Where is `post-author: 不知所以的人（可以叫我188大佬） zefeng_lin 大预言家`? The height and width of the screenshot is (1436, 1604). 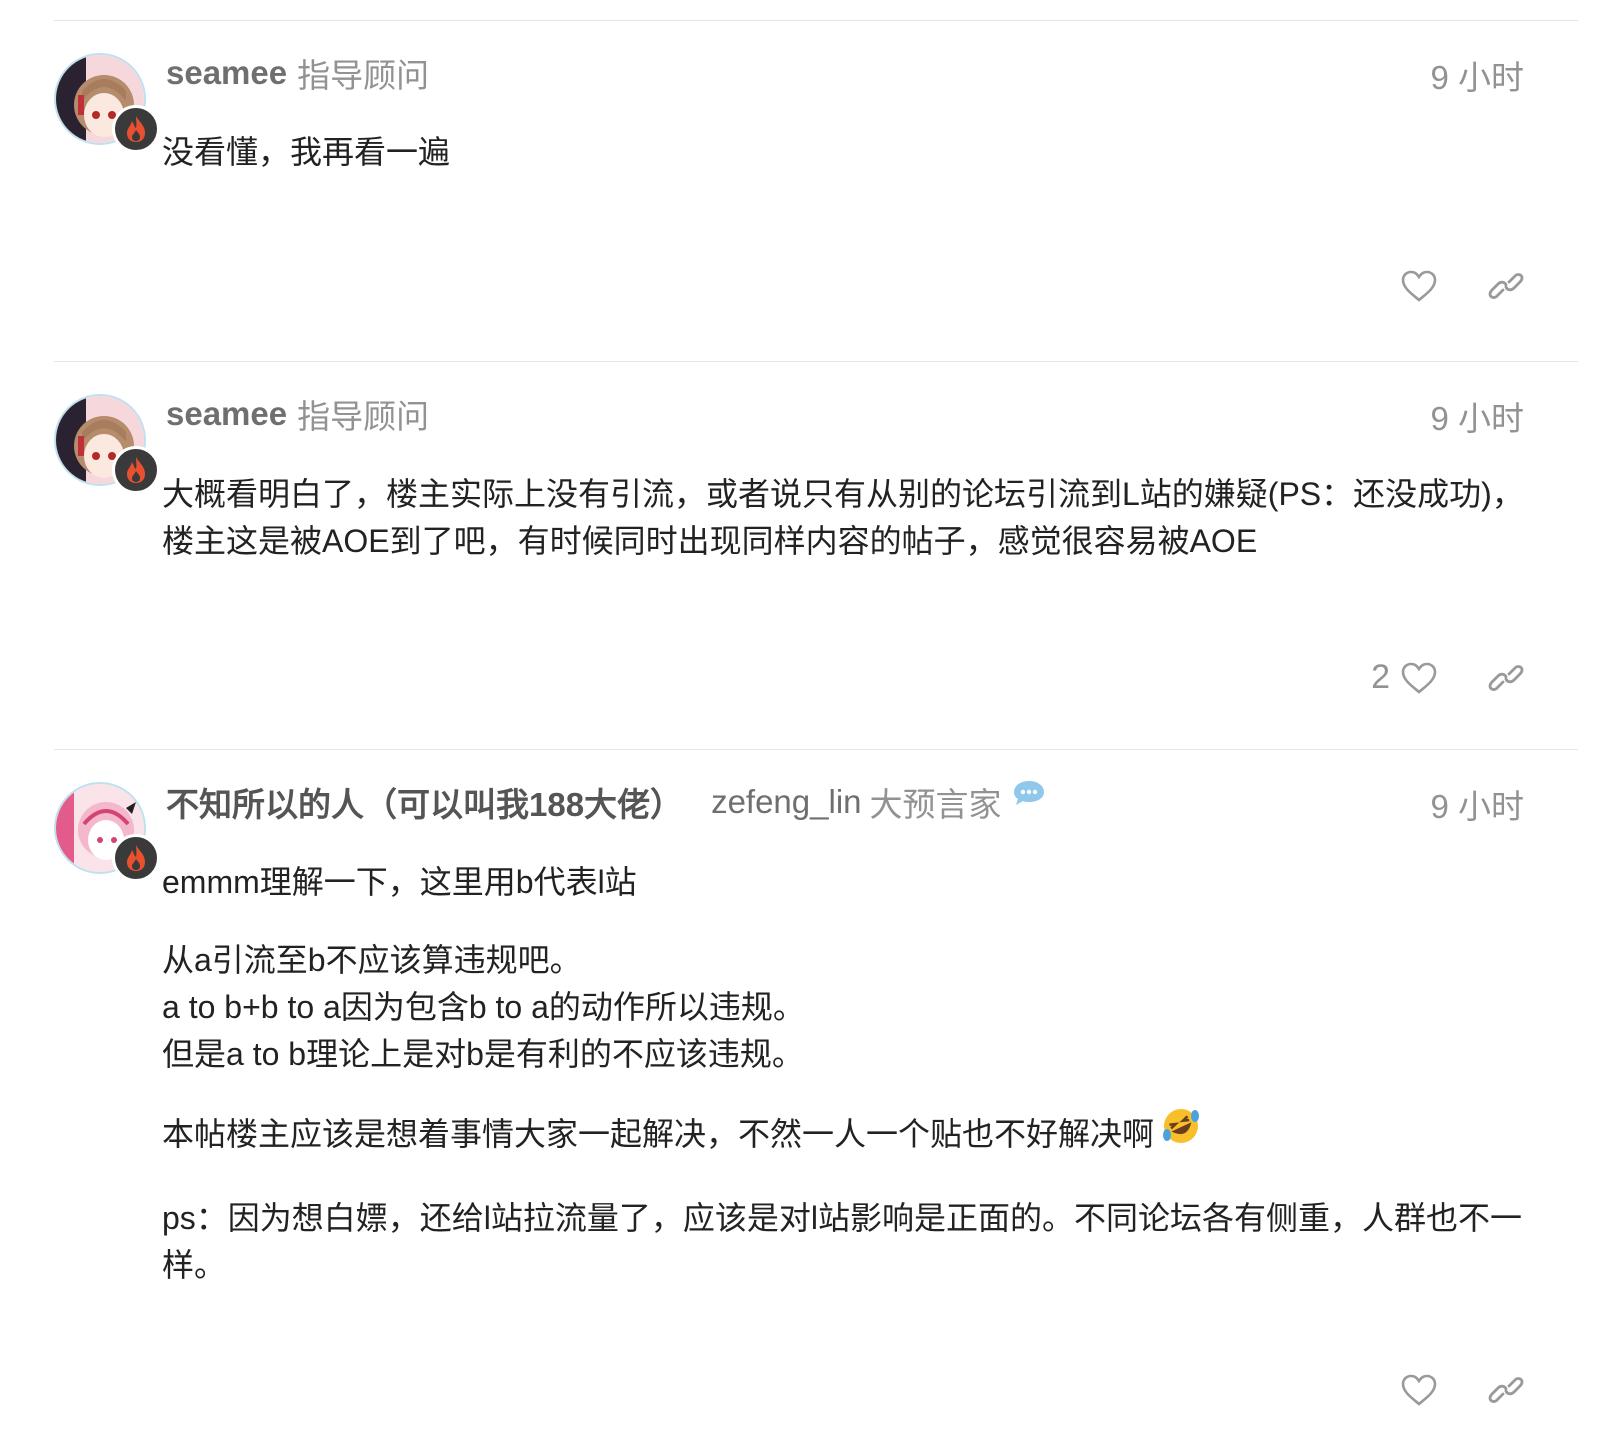 post-author: 不知所以的人（可以叫我188大佬） zefeng_lin 大预言家 is located at coordinates (606, 802).